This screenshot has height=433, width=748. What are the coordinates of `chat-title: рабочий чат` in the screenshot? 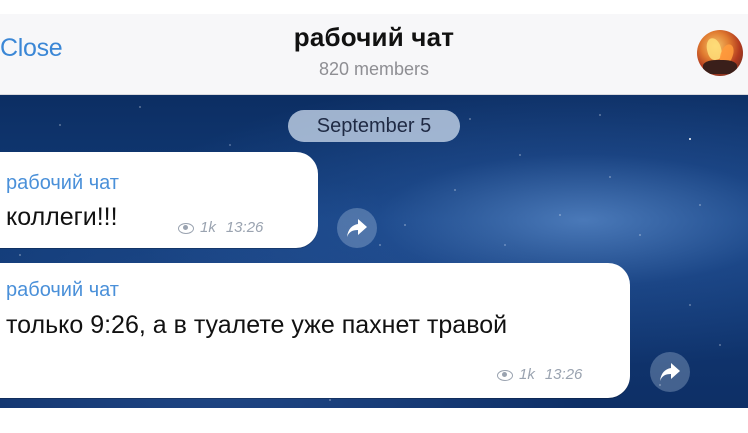 It's located at (374, 37).